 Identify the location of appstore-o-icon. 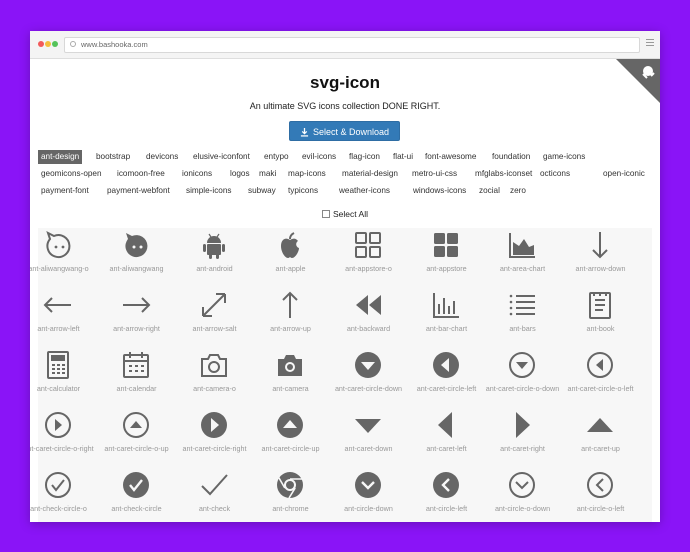
(368, 245).